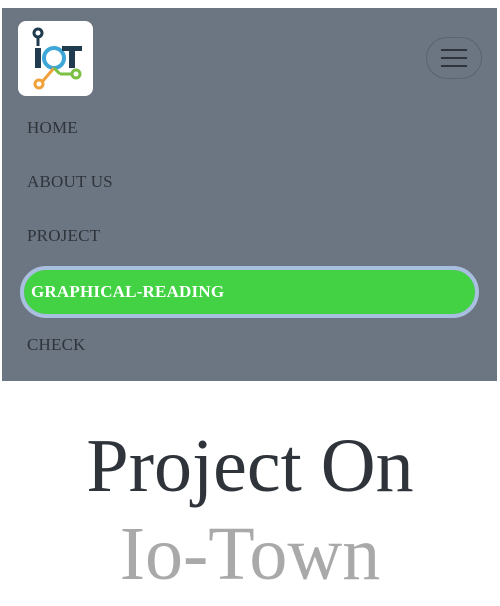  Describe the element at coordinates (128, 291) in the screenshot. I see `nav-item-label: GRAPHICAL-READING` at that location.